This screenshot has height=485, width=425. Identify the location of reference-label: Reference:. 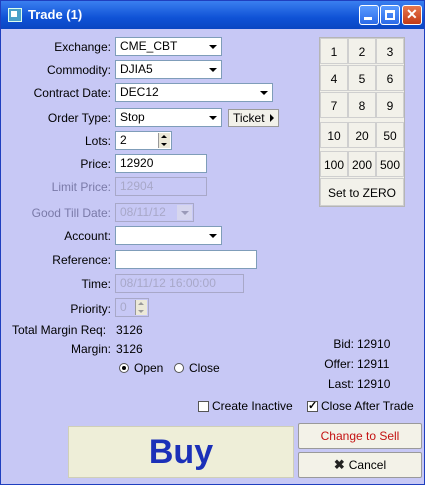
(81, 260).